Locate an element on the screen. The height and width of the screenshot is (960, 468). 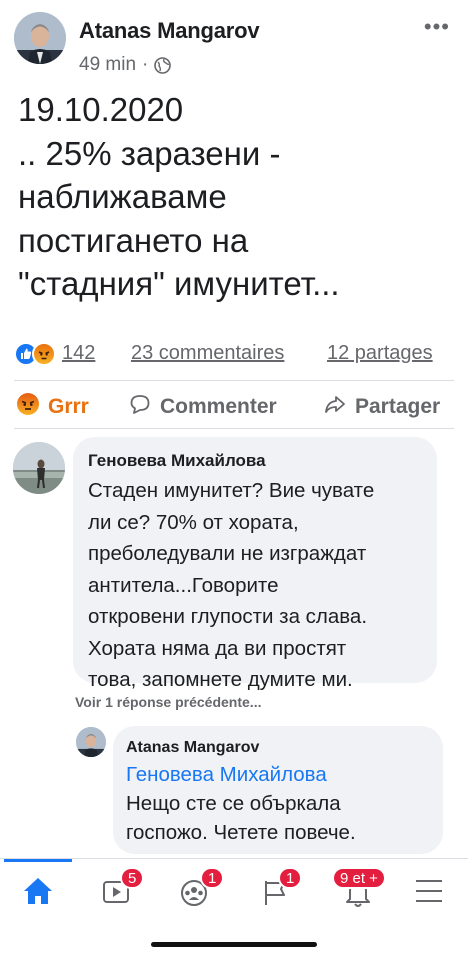
reaction-label: Grrr is located at coordinates (68, 406).